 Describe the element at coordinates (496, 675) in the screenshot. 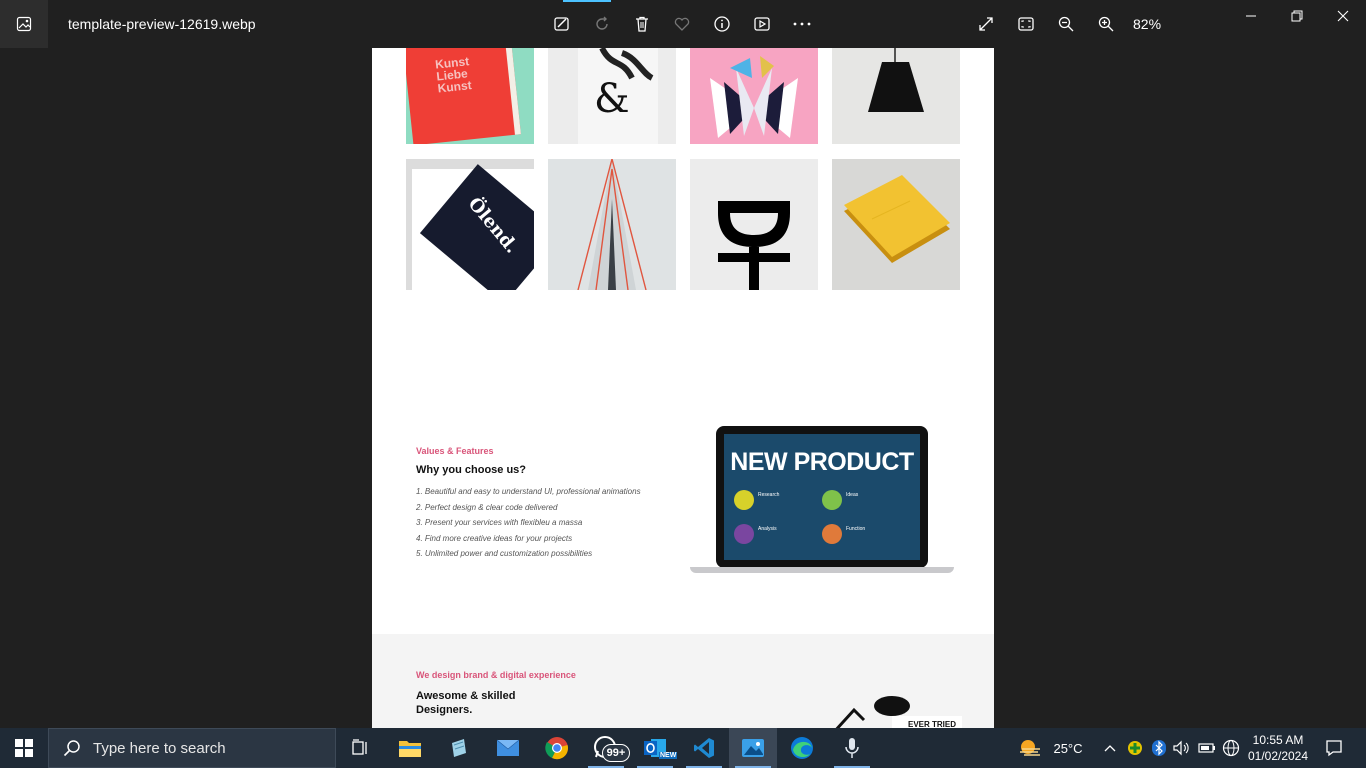

I see `brand-section-label: We design brand & digital experience` at that location.